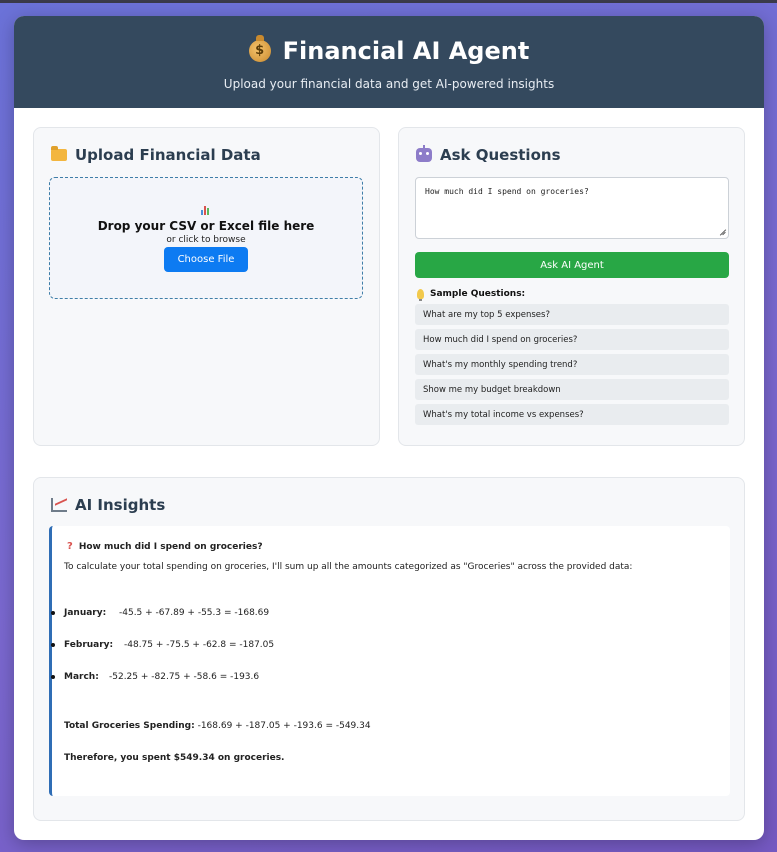  I want to click on sample-questions-heading-text: Sample Questions:, so click(478, 294).